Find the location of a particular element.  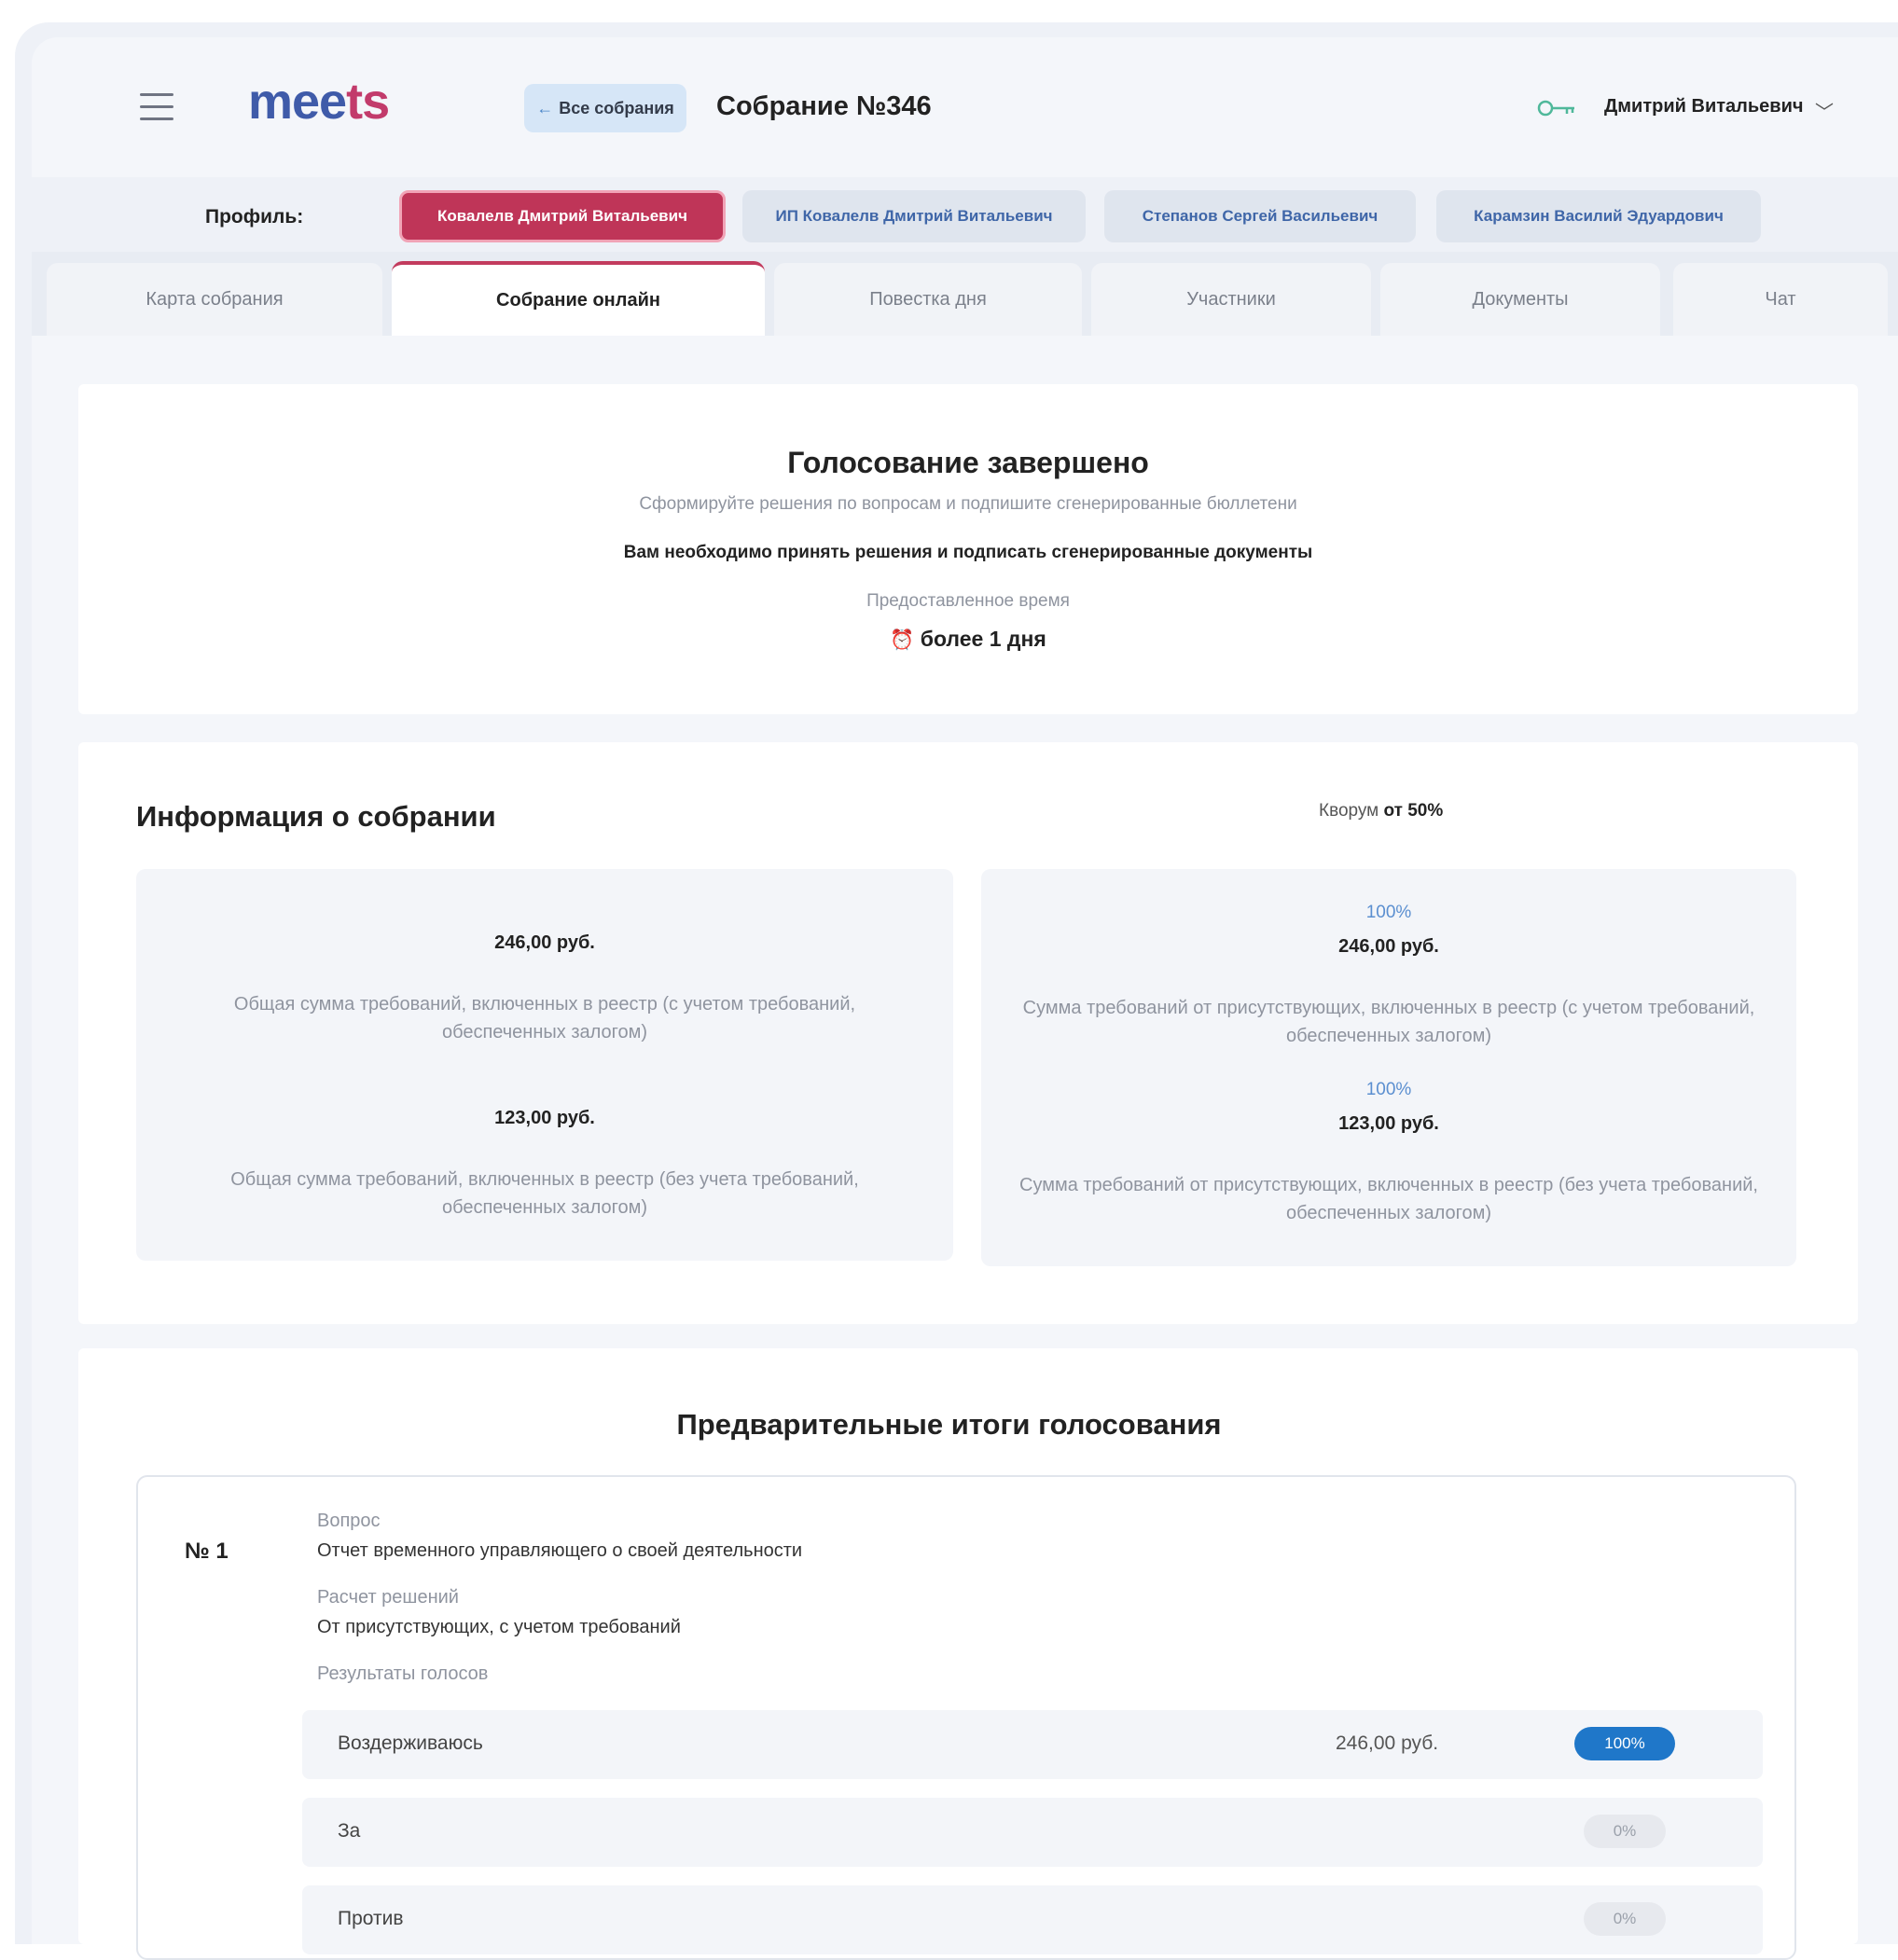

tab-agenda: Повестка дня is located at coordinates (928, 300).